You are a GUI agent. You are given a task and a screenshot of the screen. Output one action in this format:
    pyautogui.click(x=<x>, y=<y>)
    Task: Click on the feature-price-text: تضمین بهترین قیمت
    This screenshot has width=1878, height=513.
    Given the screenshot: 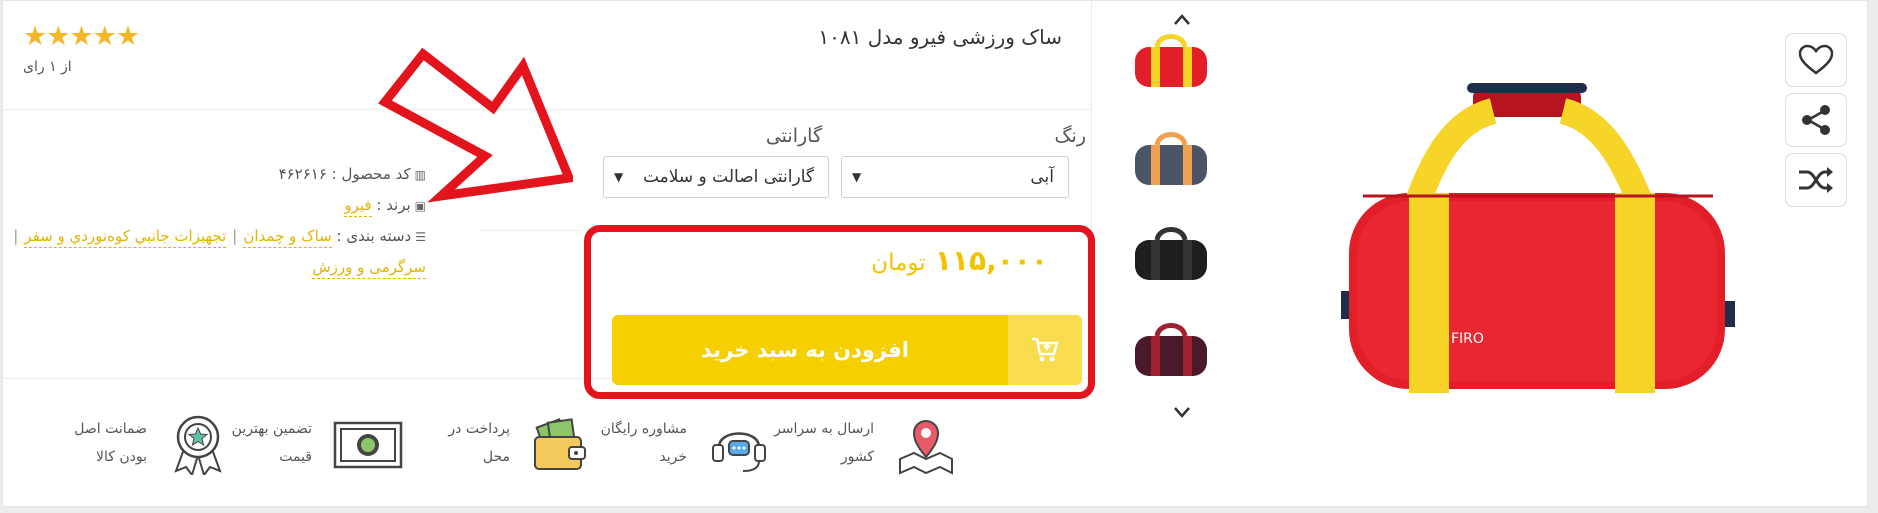 What is the action you would take?
    pyautogui.click(x=271, y=443)
    